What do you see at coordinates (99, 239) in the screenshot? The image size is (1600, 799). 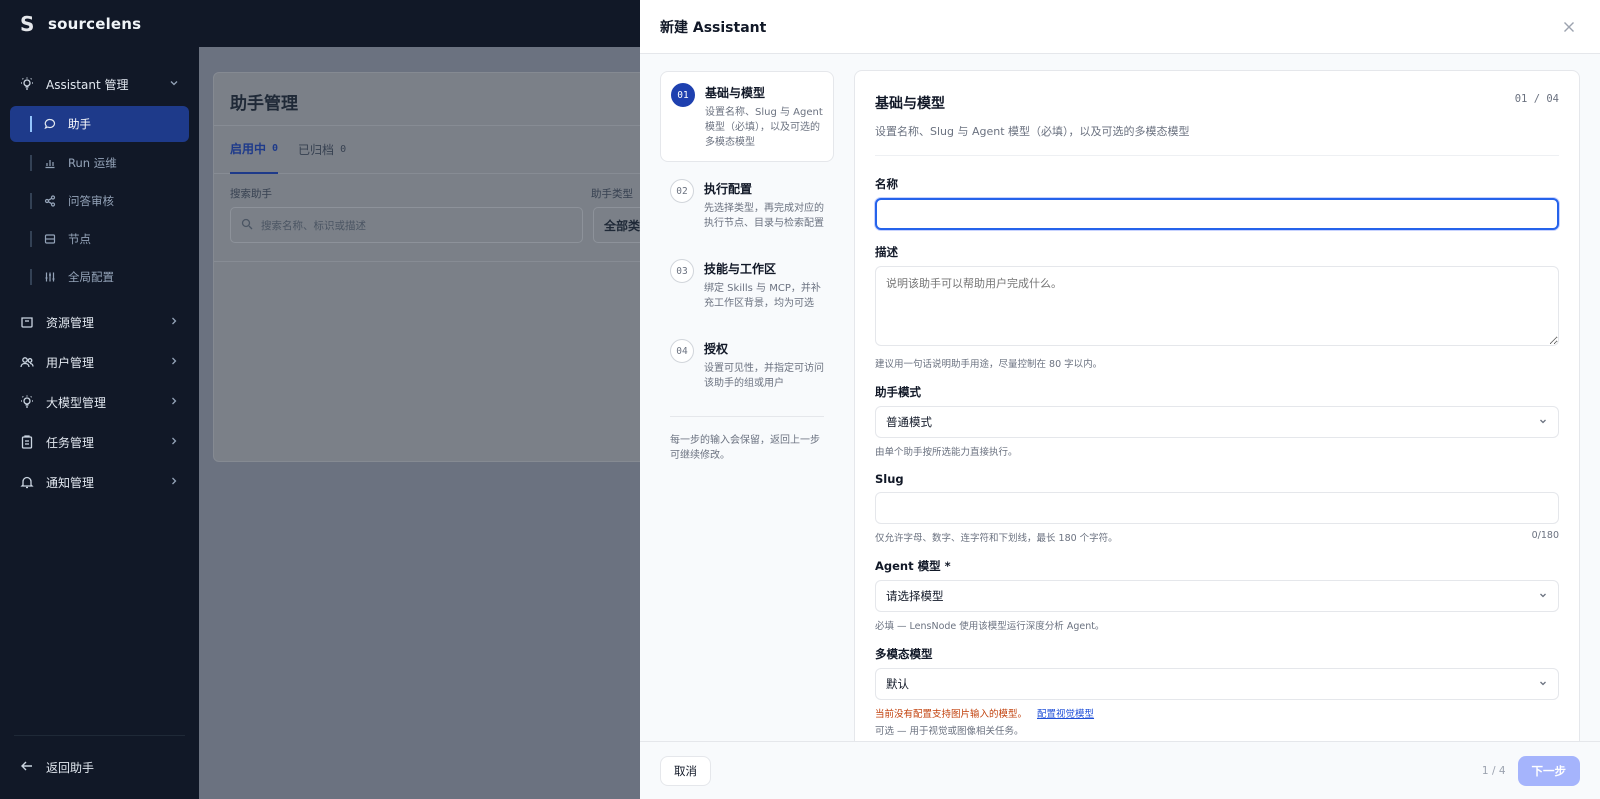 I see `sidebar-item-nodes: 节点` at bounding box center [99, 239].